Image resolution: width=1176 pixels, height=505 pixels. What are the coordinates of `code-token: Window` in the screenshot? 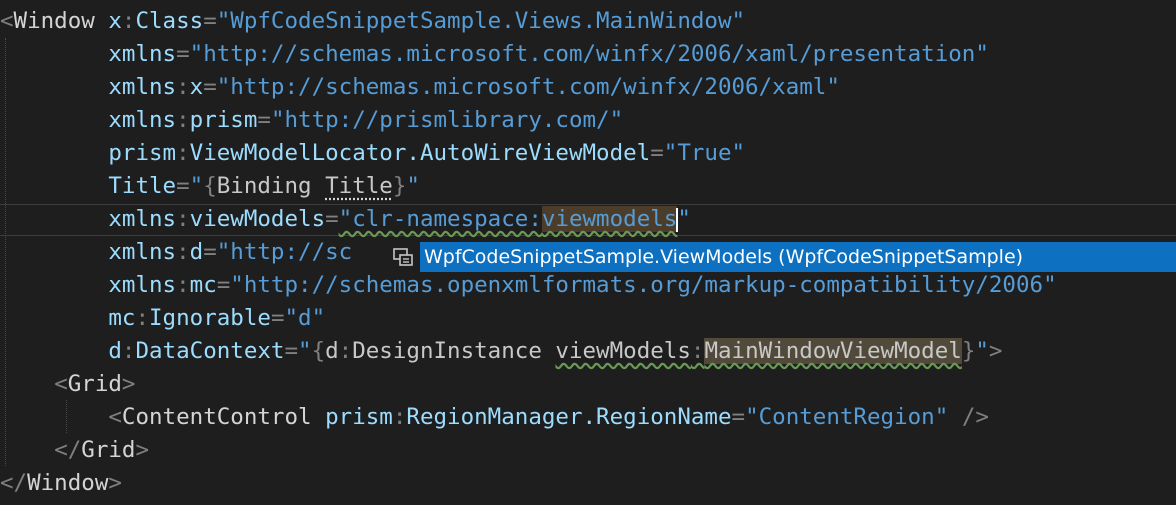 It's located at (54, 21).